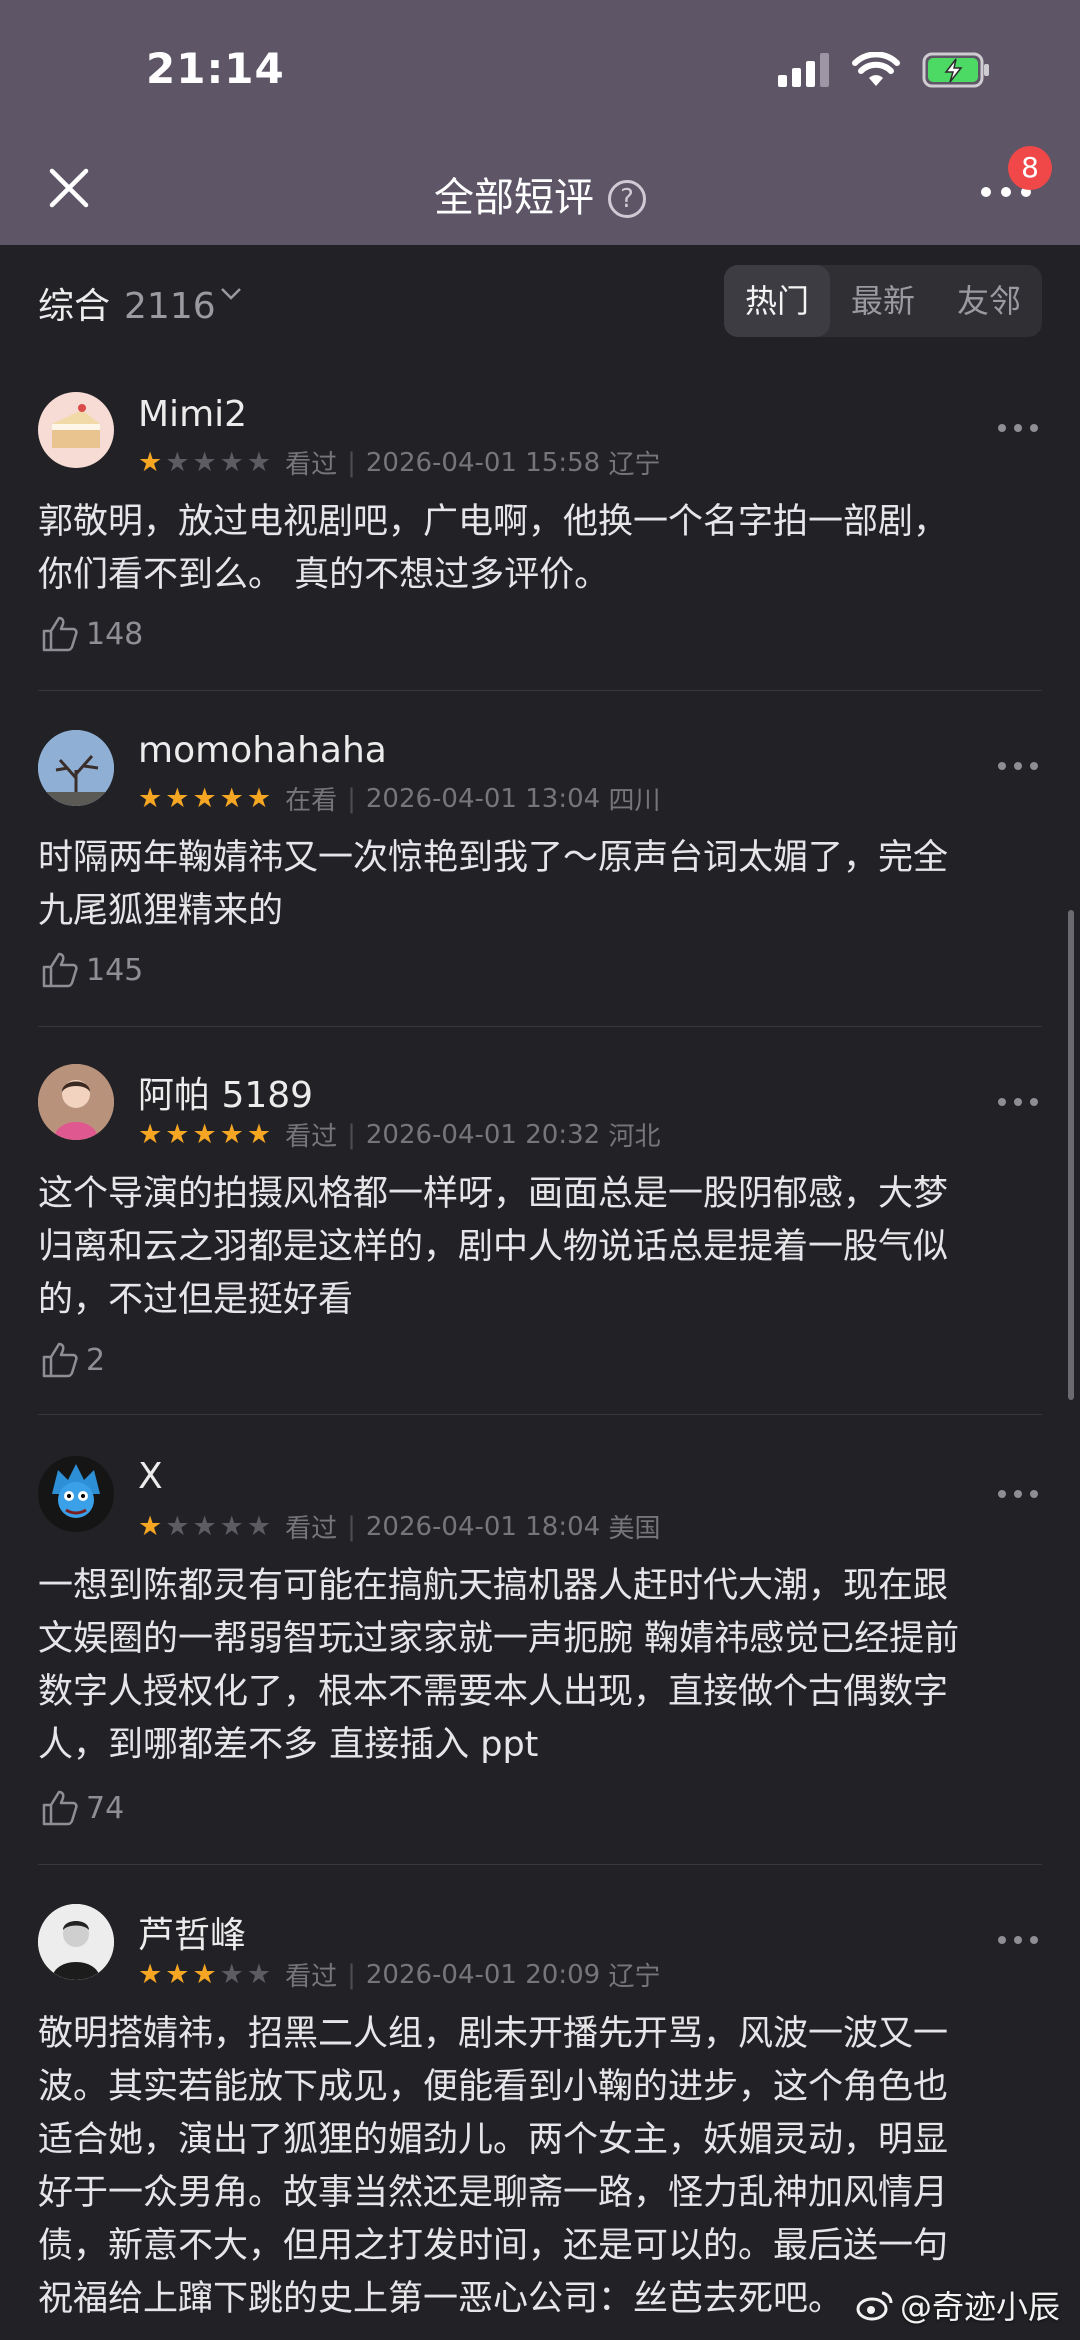 The width and height of the screenshot is (1080, 2340). I want to click on cartoon-avatar-icon, so click(76, 1494).